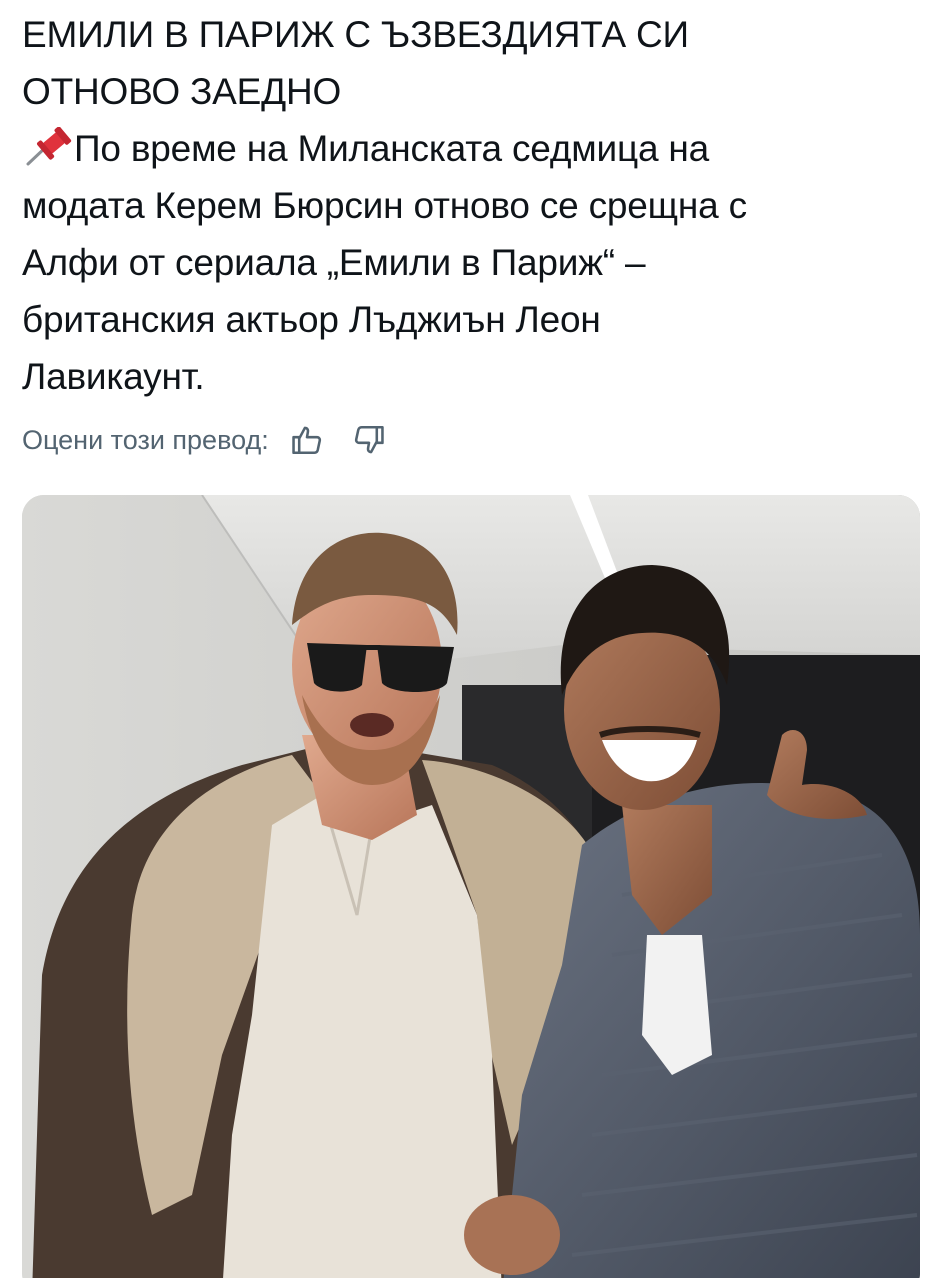 This screenshot has width=941, height=1278. Describe the element at coordinates (311, 319) in the screenshot. I see `post-body-line-4: британския актьор Лъджиън Леон` at that location.